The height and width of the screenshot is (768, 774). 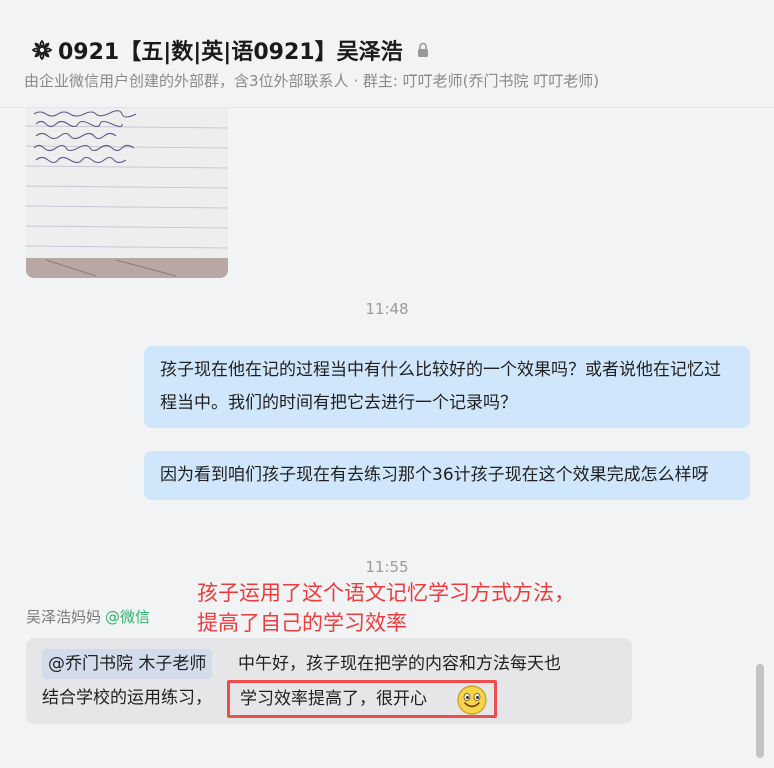 What do you see at coordinates (302, 623) in the screenshot?
I see `annotation-line: 提高了自己的学习效率` at bounding box center [302, 623].